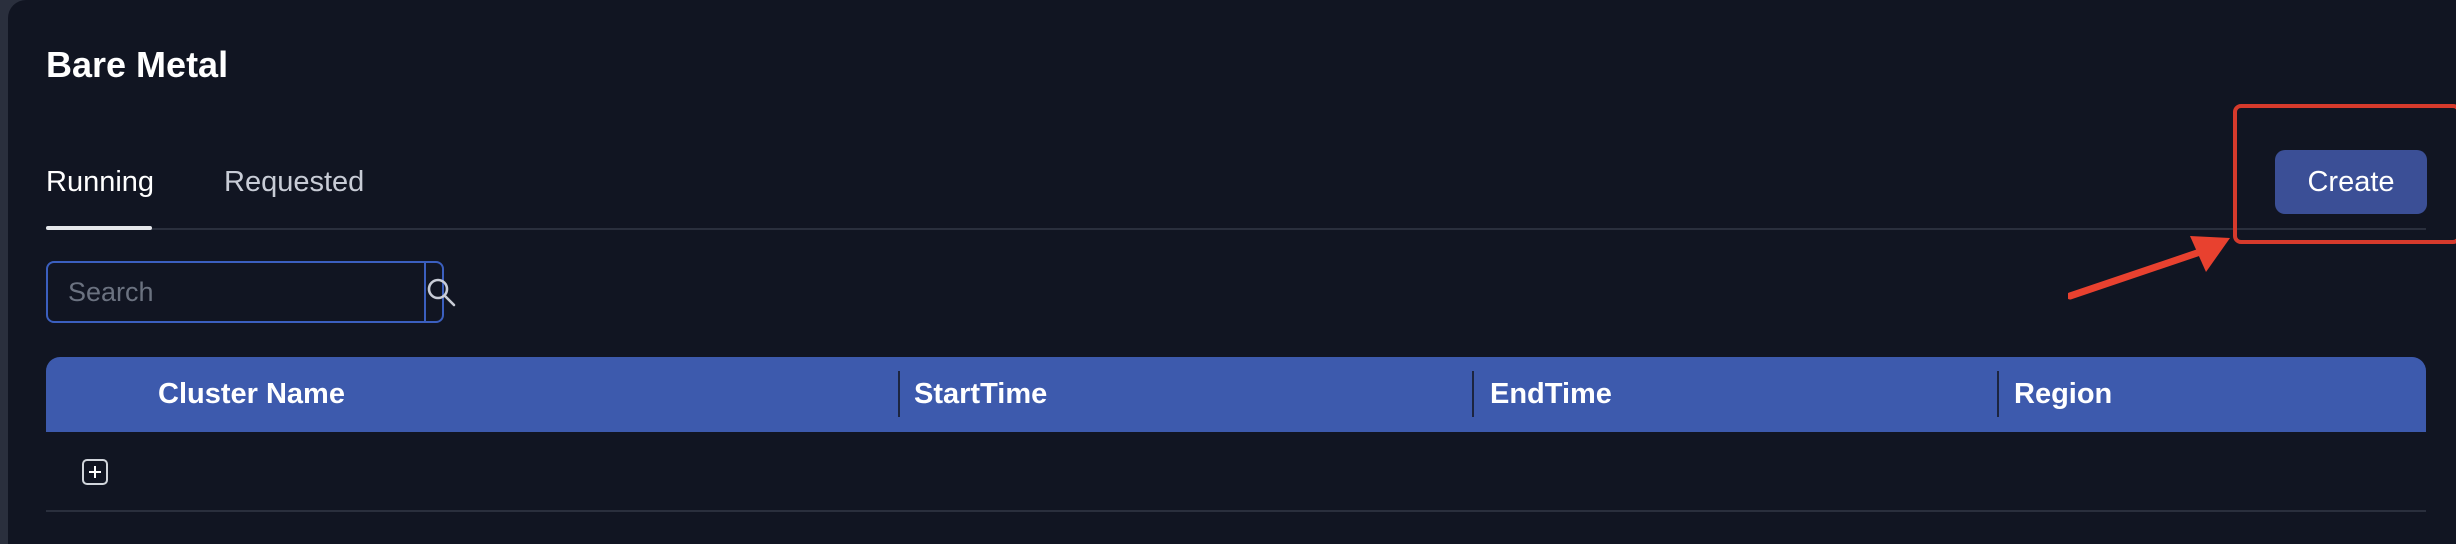 The image size is (2456, 544). What do you see at coordinates (1236, 394) in the screenshot?
I see `table-header: Cluster Name StartTime EndTime Region` at bounding box center [1236, 394].